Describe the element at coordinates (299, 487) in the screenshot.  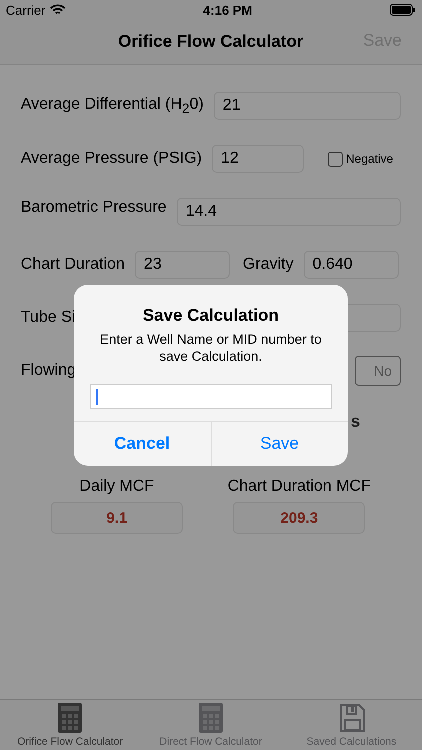
I see `result-label: Chart Duration MCF` at that location.